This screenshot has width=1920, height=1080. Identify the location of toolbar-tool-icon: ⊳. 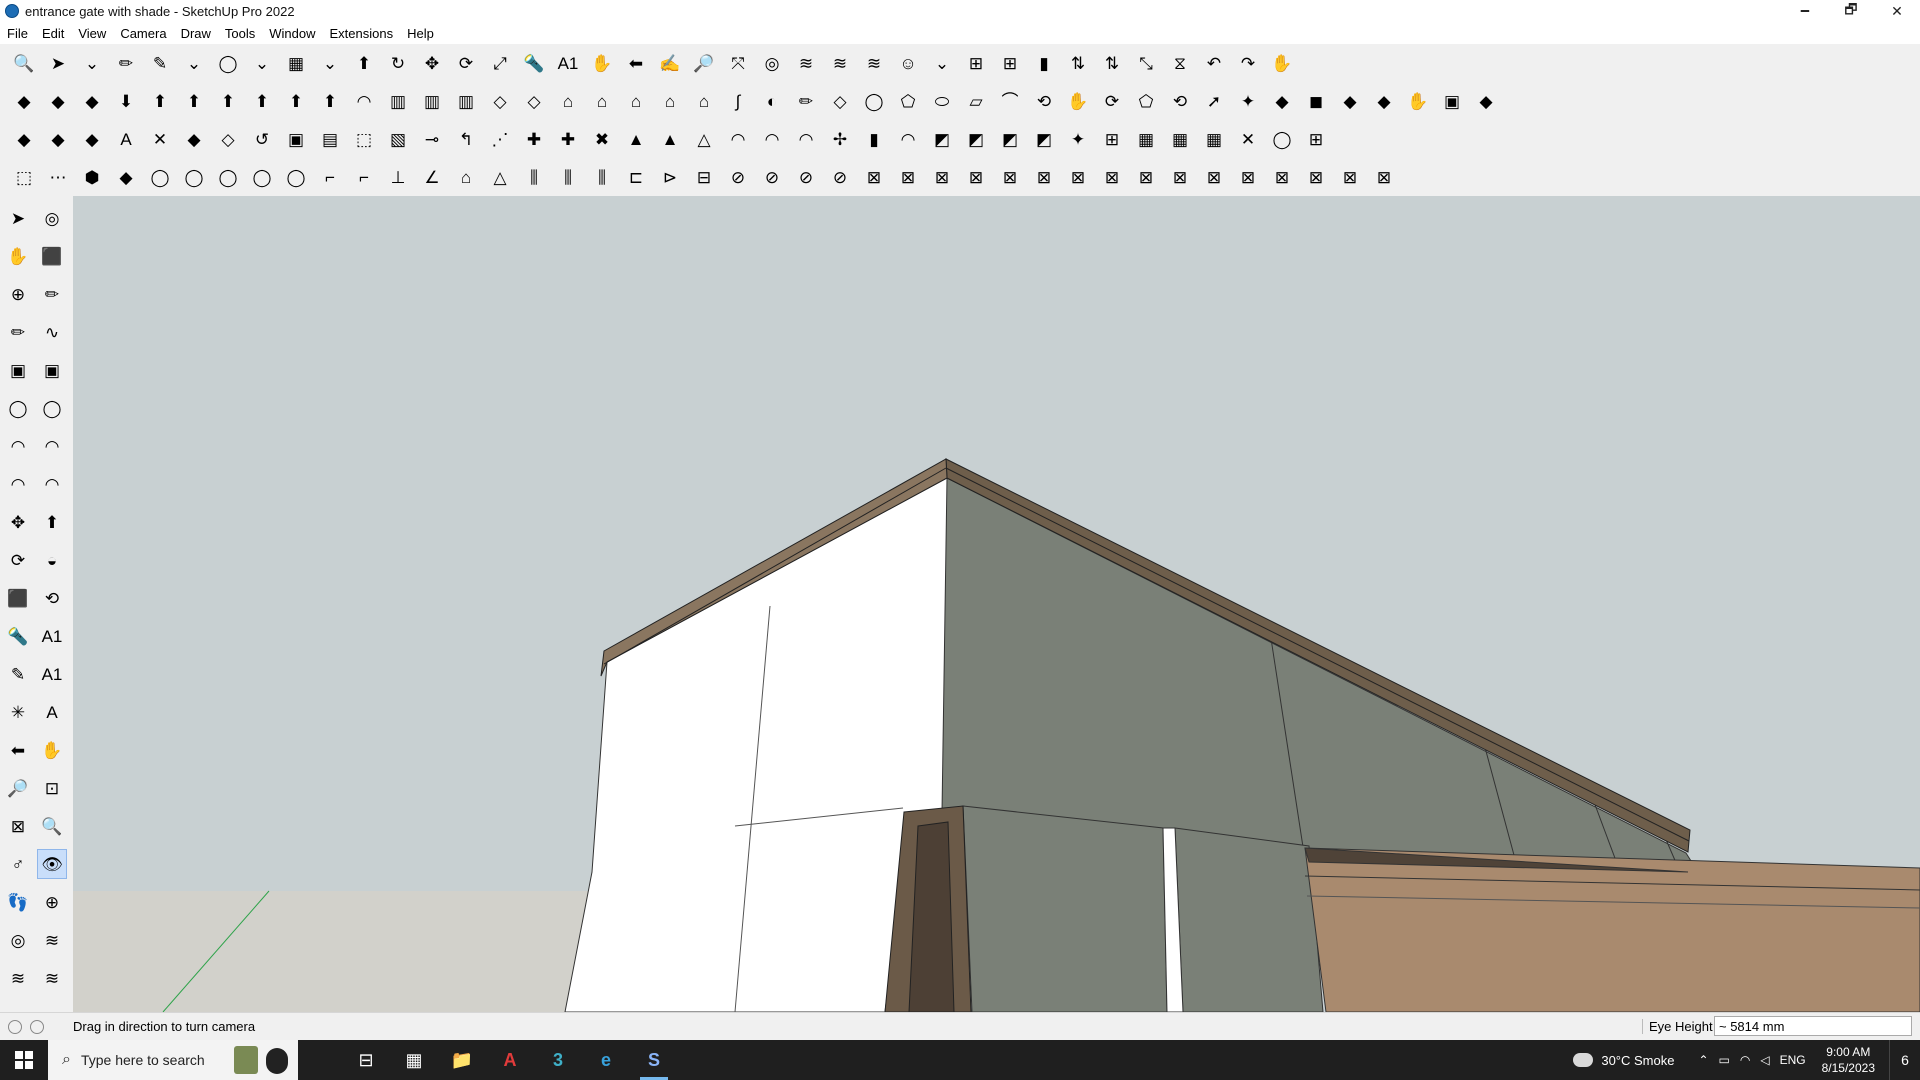
(670, 177).